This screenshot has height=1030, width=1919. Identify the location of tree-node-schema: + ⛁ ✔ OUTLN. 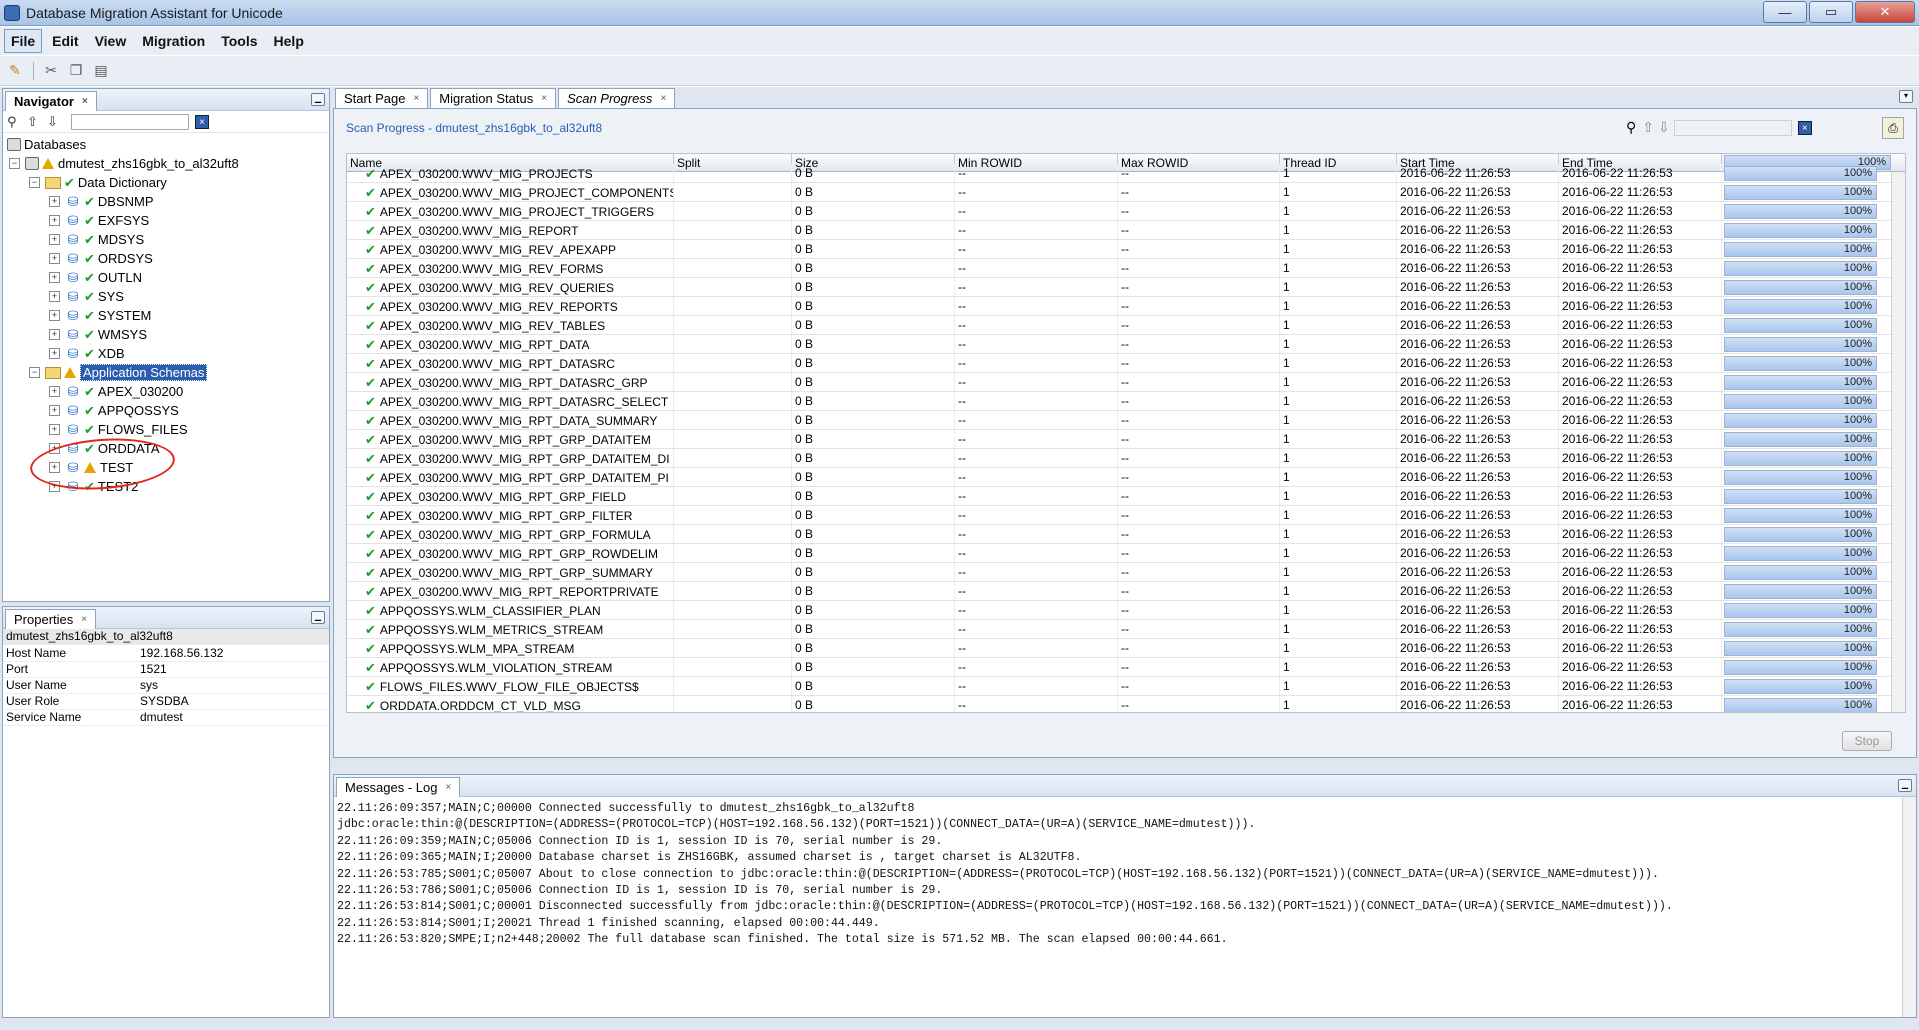
(166, 277).